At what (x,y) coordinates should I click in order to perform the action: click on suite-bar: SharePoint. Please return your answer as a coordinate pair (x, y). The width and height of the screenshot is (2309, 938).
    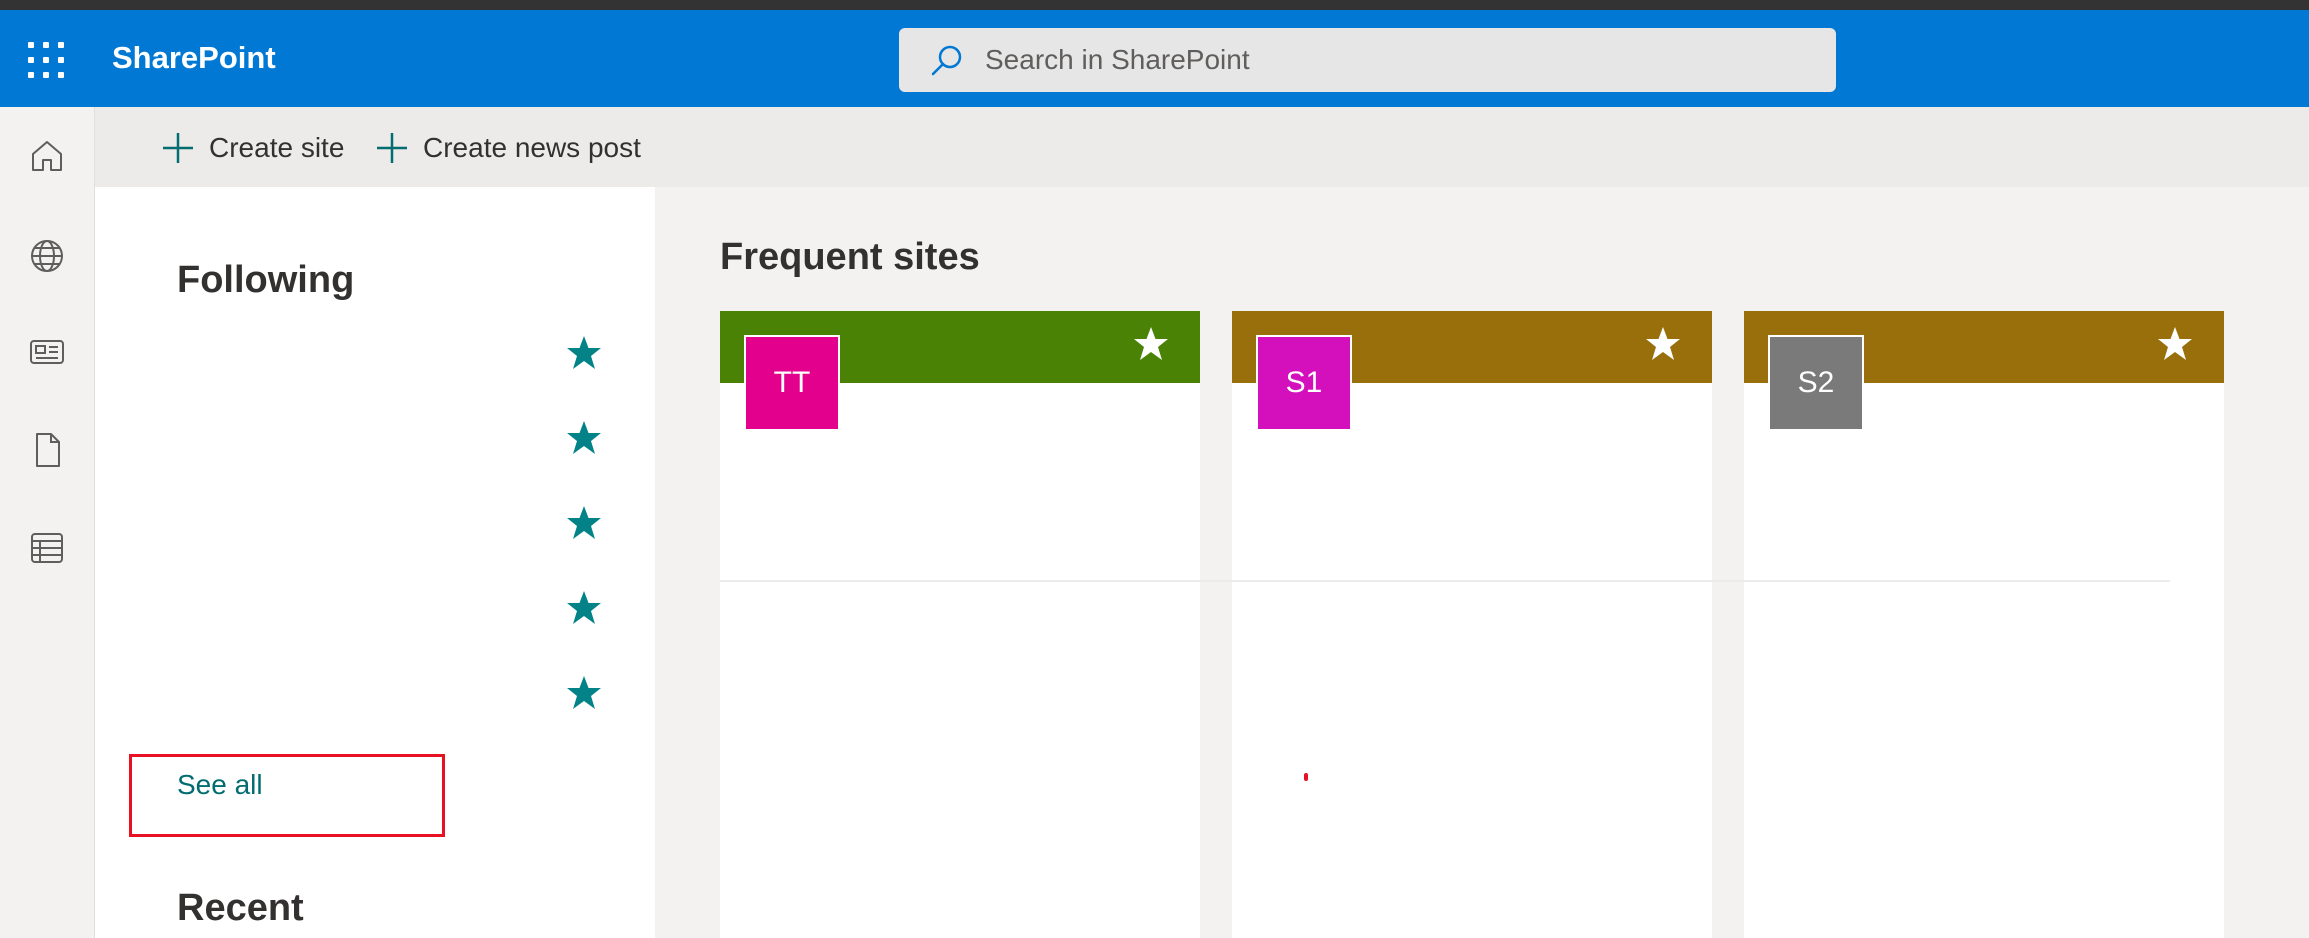
    Looking at the image, I should click on (1154, 58).